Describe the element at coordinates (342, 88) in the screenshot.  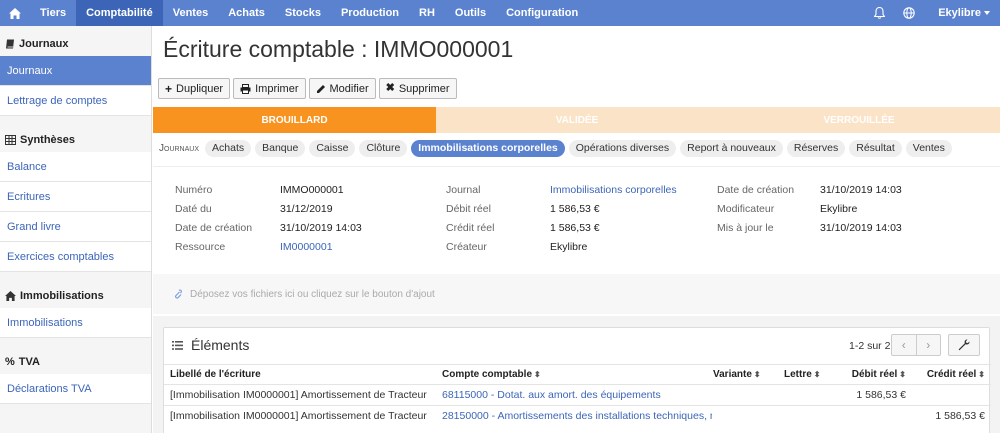
I see `edit-button: Modifier` at that location.